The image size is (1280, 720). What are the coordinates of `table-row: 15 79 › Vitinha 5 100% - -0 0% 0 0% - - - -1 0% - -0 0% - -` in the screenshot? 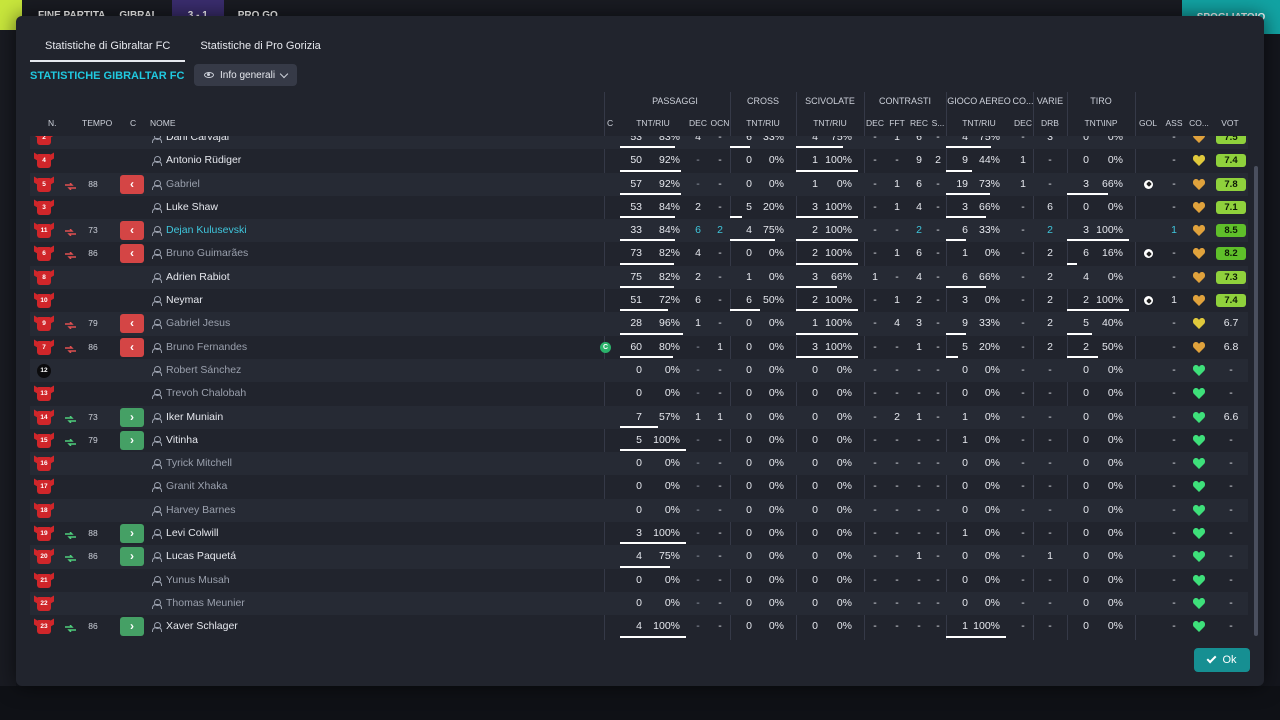 It's located at (639, 440).